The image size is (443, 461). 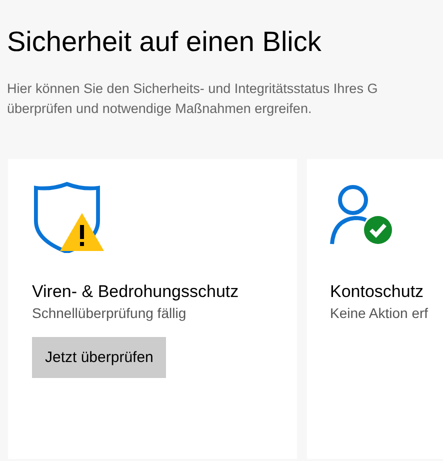 I want to click on status-text: Schnellüberprüfung fällig, so click(x=109, y=313).